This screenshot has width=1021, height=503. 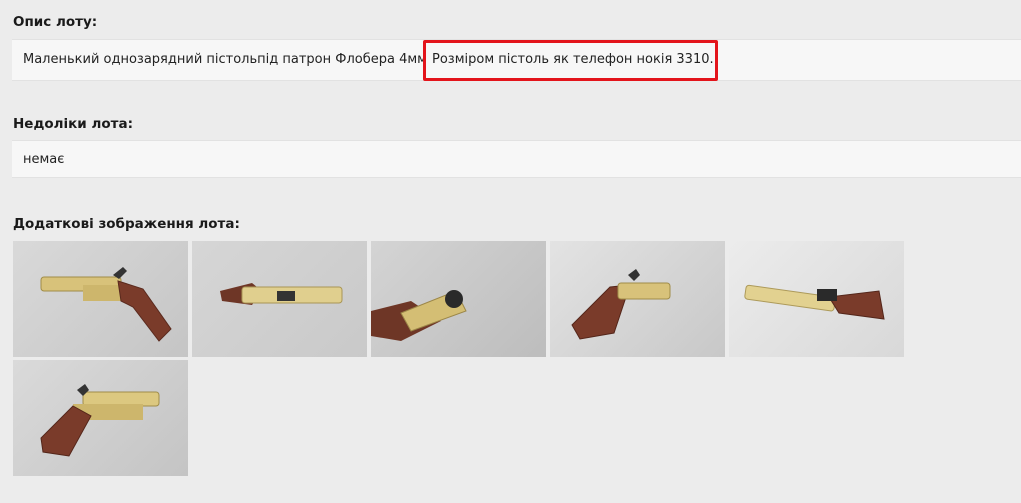 I want to click on pistol-photo-side-left, so click(x=106, y=304).